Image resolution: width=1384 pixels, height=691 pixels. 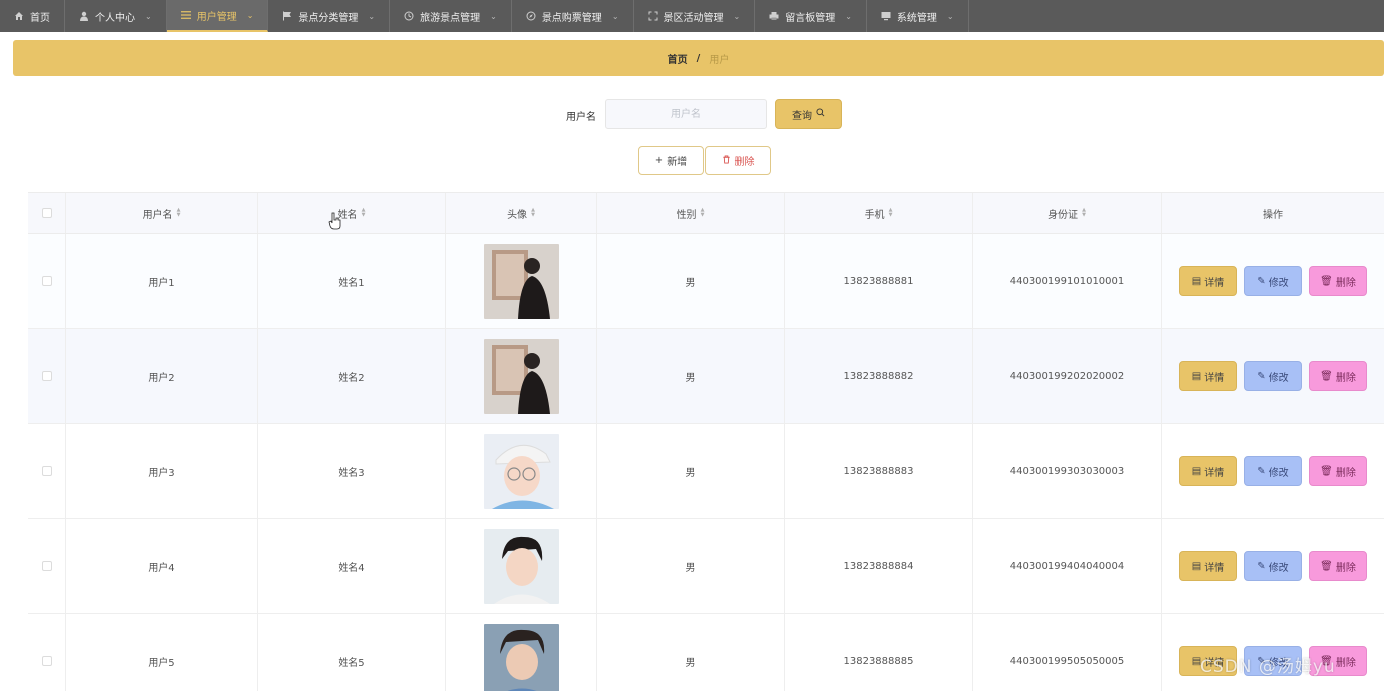 I want to click on flag-icon, so click(x=287, y=16).